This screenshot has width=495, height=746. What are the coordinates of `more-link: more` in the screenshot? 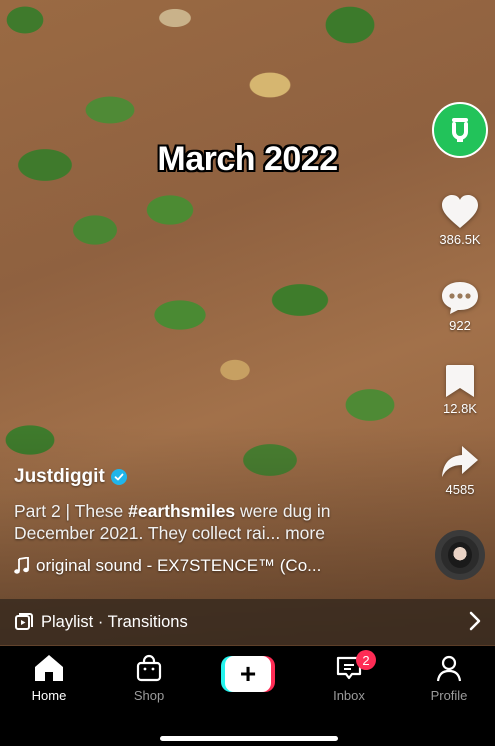 It's located at (305, 533).